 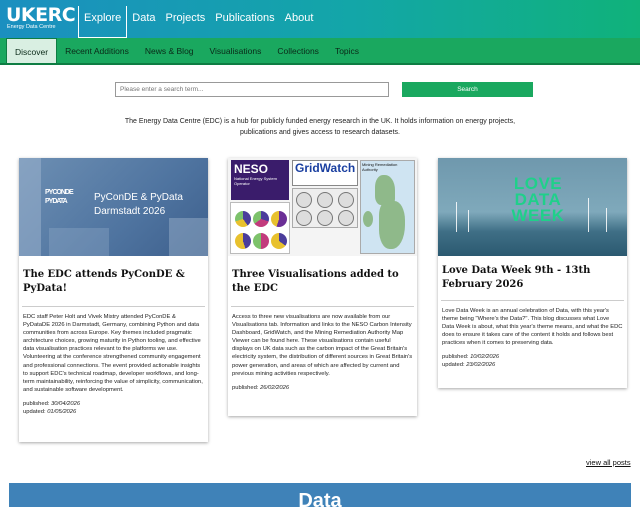 What do you see at coordinates (467, 89) in the screenshot?
I see `search-button: Search` at bounding box center [467, 89].